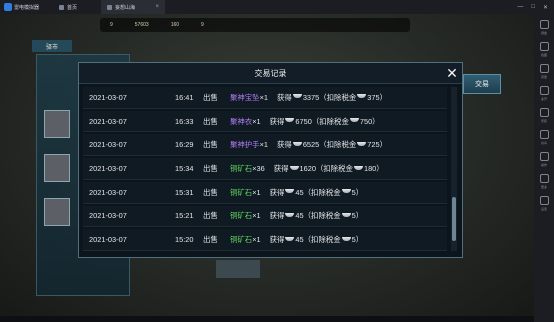 The image size is (554, 322). What do you see at coordinates (184, 97) in the screenshot?
I see `record-time: 16:41` at bounding box center [184, 97].